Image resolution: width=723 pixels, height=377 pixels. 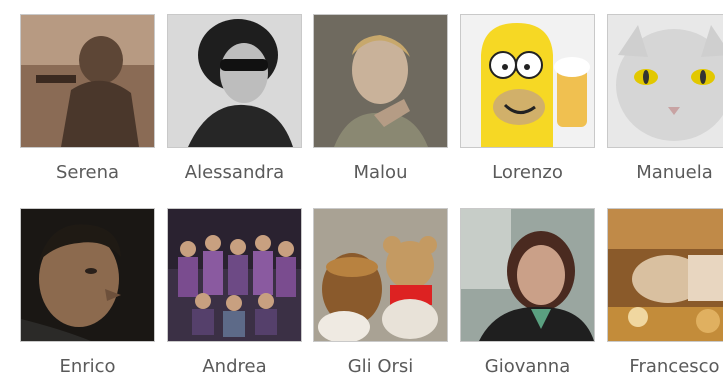 I want to click on friend-name: Serena, so click(x=87, y=172).